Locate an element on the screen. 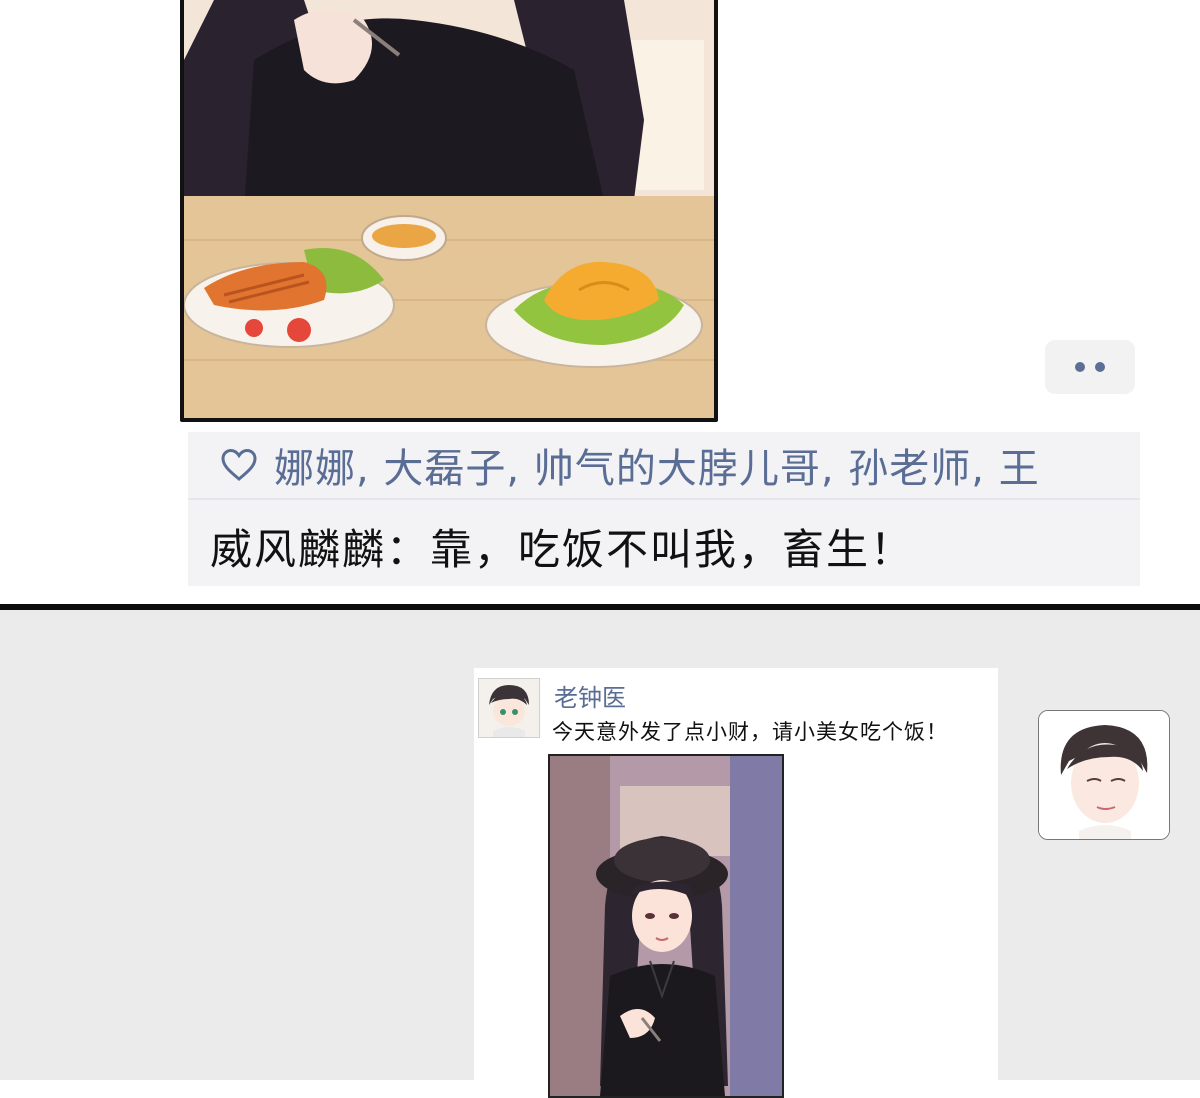 The height and width of the screenshot is (1098, 1200). post-author-avatar is located at coordinates (509, 708).